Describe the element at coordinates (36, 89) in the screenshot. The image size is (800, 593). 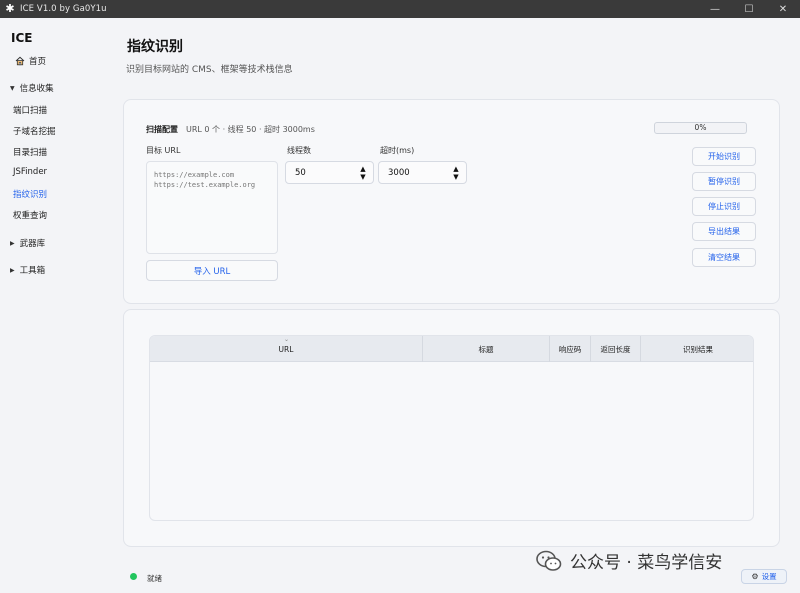
I see `sidebar-group-label: 信息收集` at that location.